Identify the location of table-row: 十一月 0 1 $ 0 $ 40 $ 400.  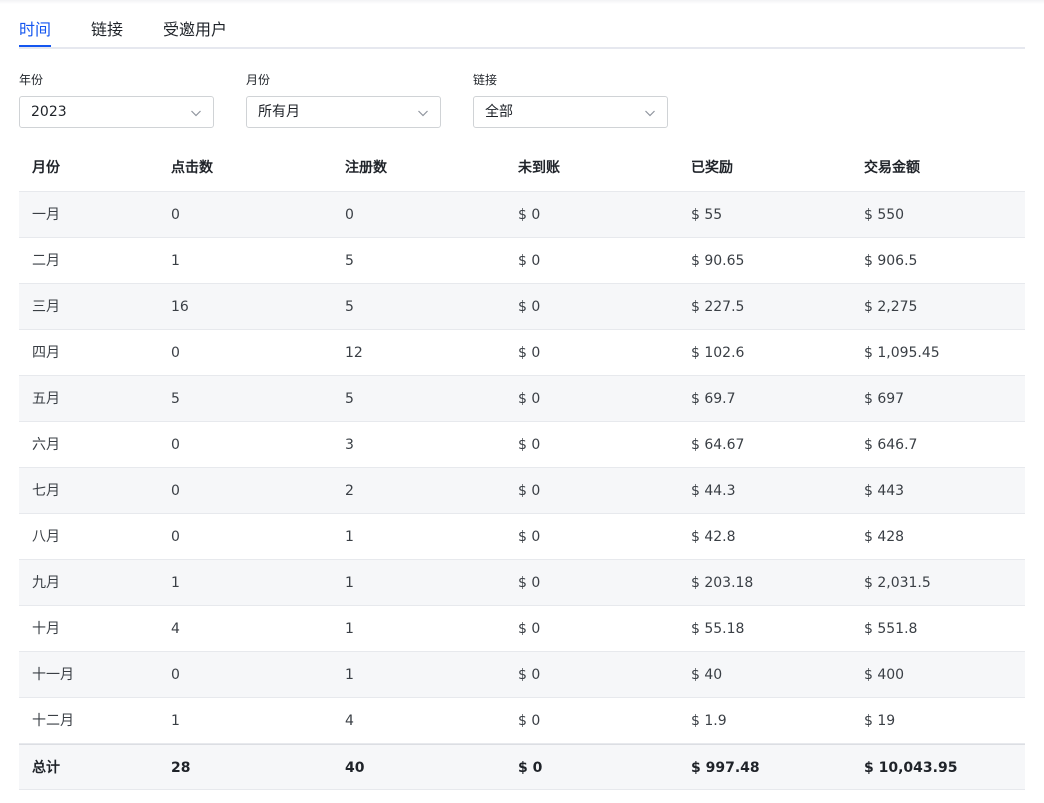
(522, 675).